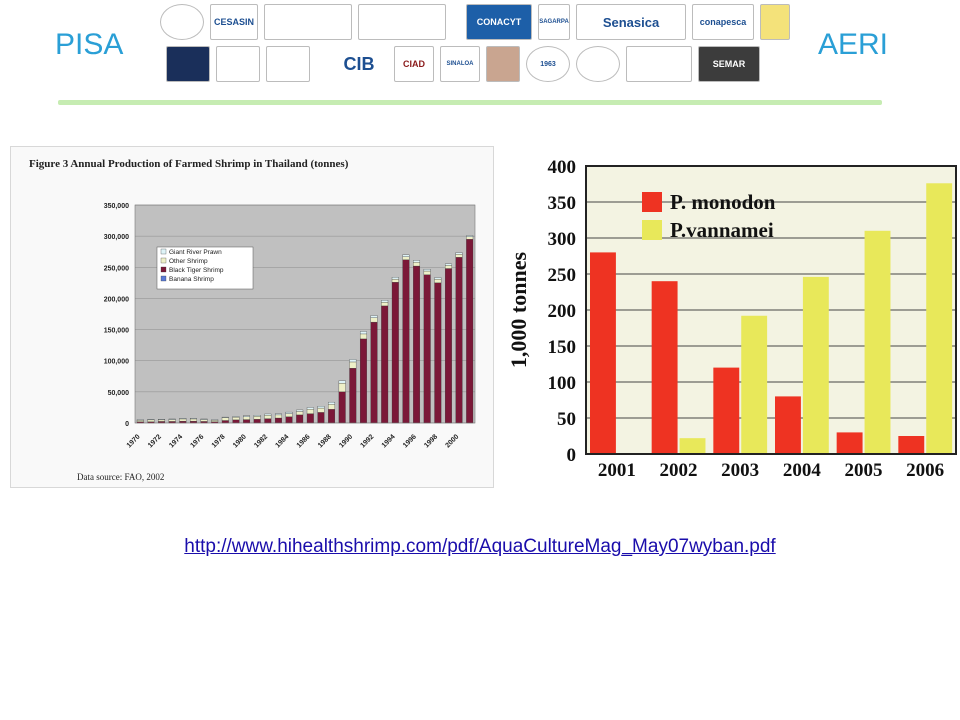 Image resolution: width=960 pixels, height=720 pixels. I want to click on chart2-y-tick-label: 400, so click(562, 167).